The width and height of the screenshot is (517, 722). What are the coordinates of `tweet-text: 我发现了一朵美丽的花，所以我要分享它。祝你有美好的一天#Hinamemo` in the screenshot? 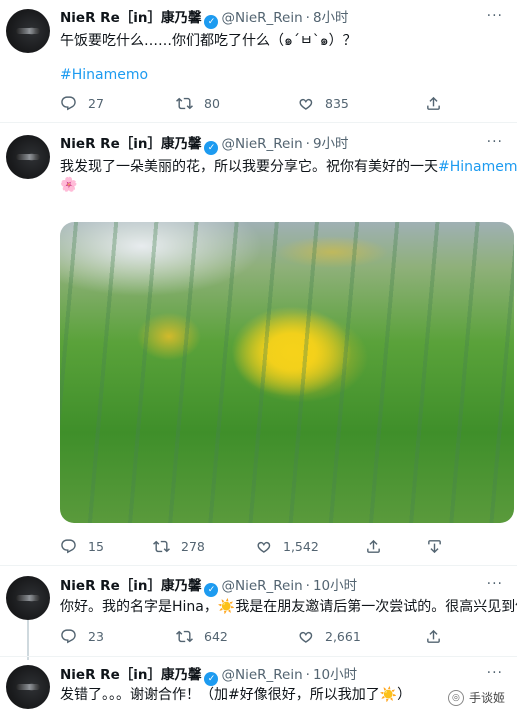 It's located at (288, 167).